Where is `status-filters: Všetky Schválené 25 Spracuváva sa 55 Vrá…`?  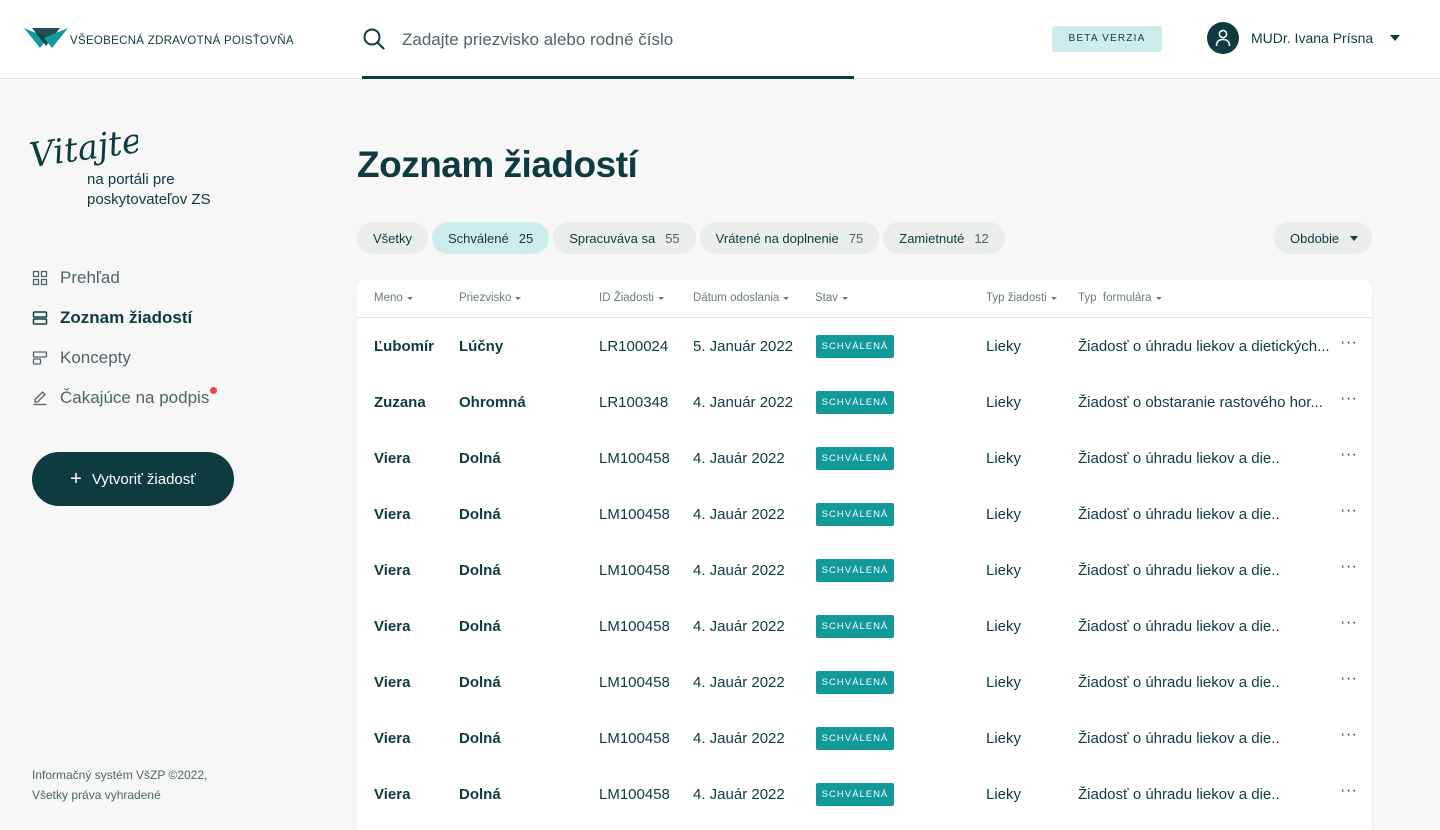
status-filters: Všetky Schválené 25 Spracuváva sa 55 Vrá… is located at coordinates (681, 238).